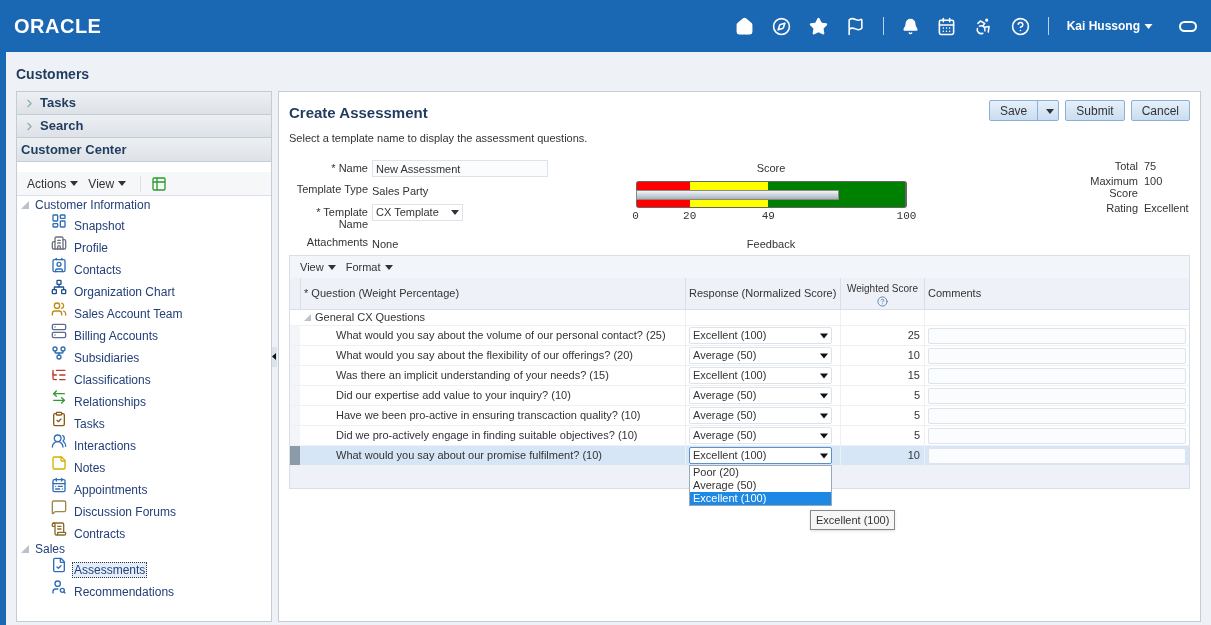  I want to click on field-value: None, so click(385, 244).